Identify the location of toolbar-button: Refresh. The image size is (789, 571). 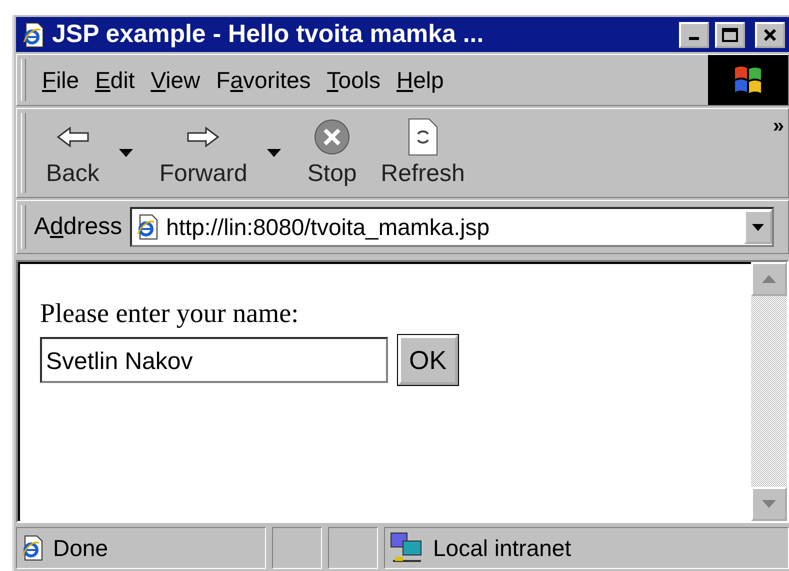
(422, 153).